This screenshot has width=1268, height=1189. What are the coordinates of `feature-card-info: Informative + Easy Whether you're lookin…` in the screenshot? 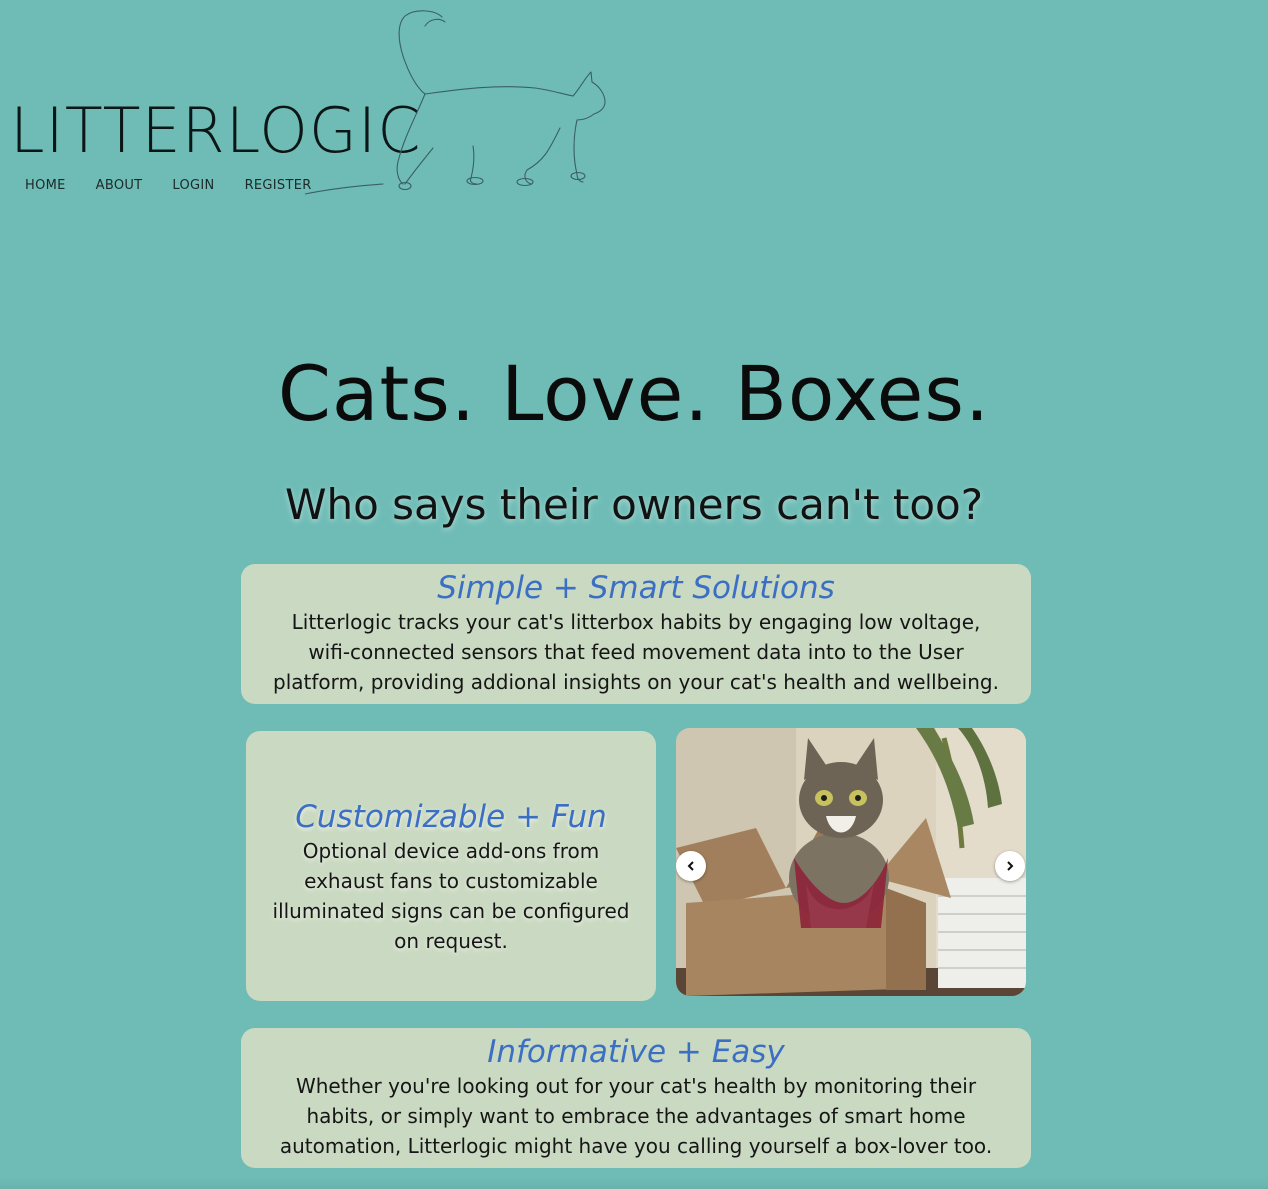 It's located at (636, 1098).